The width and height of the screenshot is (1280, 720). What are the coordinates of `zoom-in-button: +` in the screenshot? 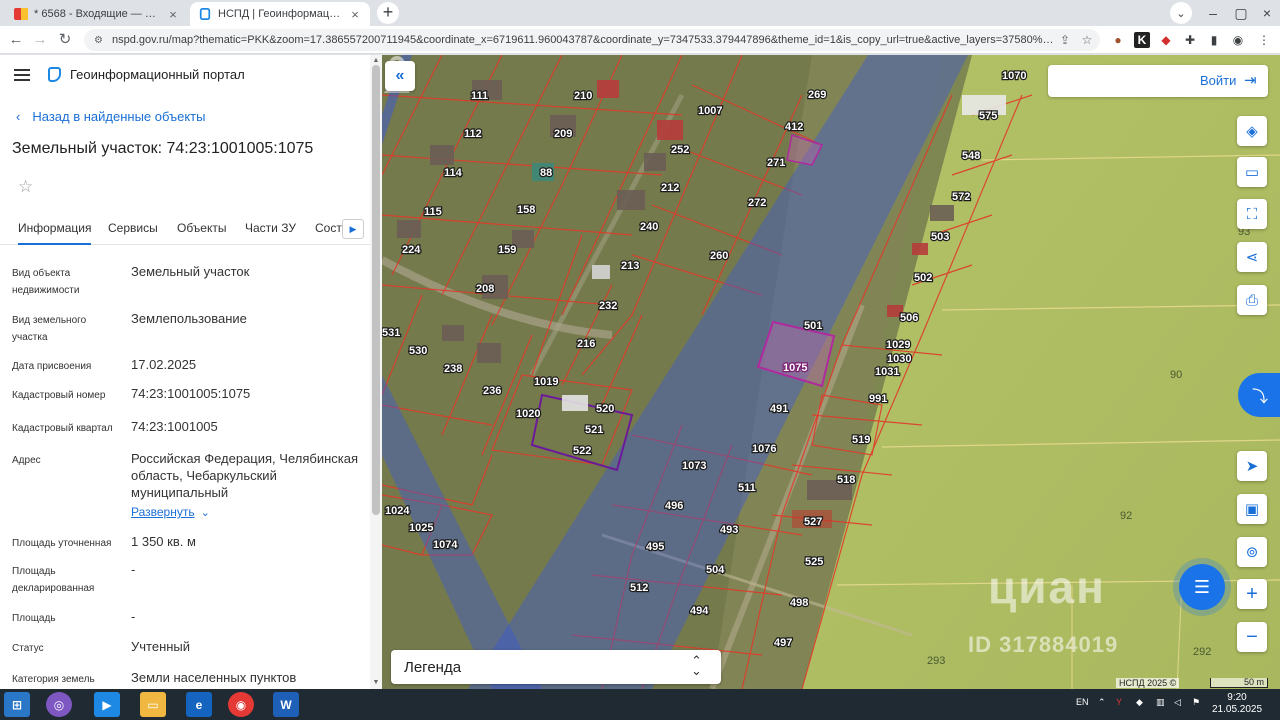 It's located at (1252, 594).